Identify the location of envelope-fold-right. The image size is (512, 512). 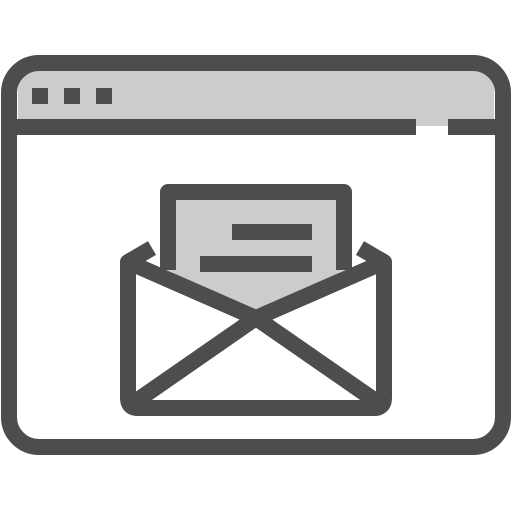
(318, 361).